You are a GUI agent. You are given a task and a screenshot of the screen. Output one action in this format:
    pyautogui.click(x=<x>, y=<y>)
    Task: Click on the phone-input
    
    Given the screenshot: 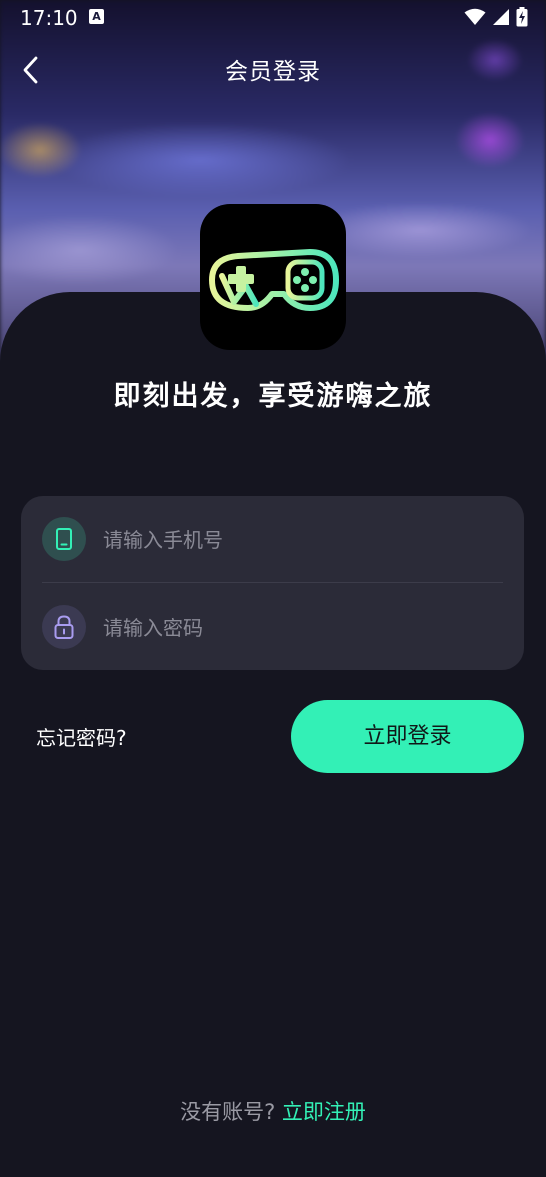 What is the action you would take?
    pyautogui.click(x=298, y=540)
    